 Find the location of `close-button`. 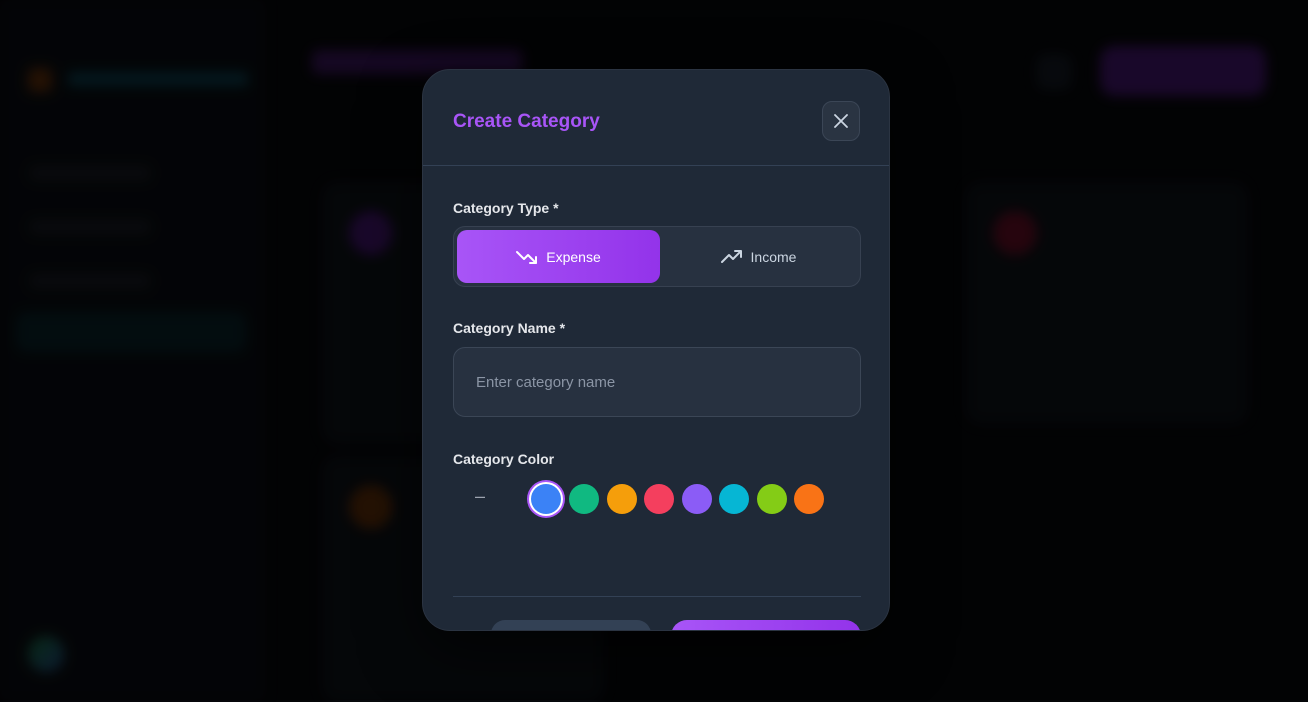

close-button is located at coordinates (841, 121).